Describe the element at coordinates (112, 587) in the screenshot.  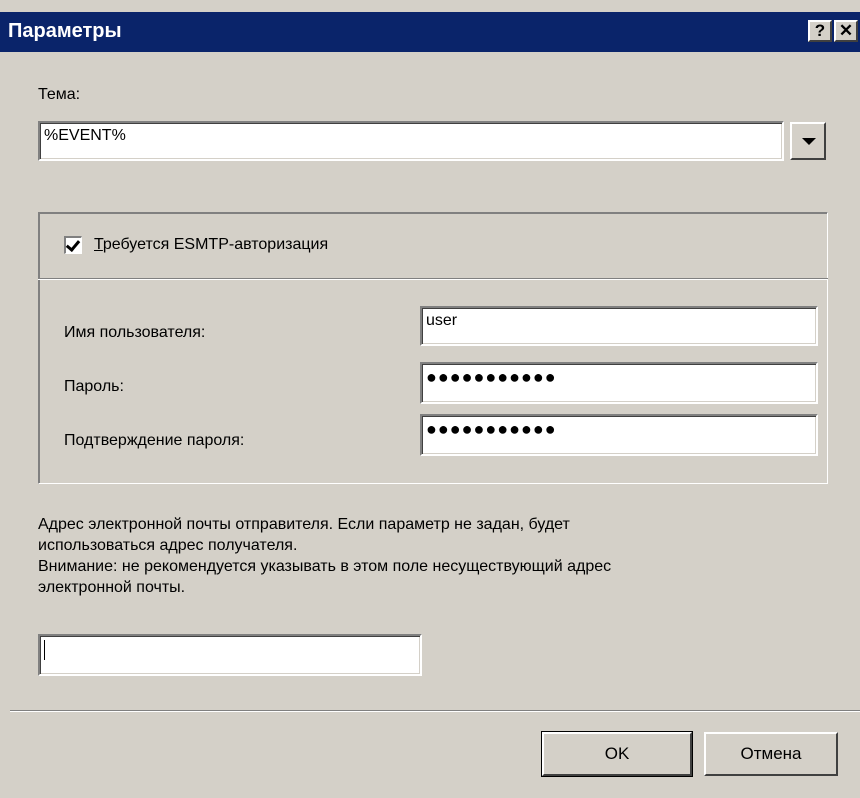
I see `sender-desc-line-4: электронной почты.` at that location.